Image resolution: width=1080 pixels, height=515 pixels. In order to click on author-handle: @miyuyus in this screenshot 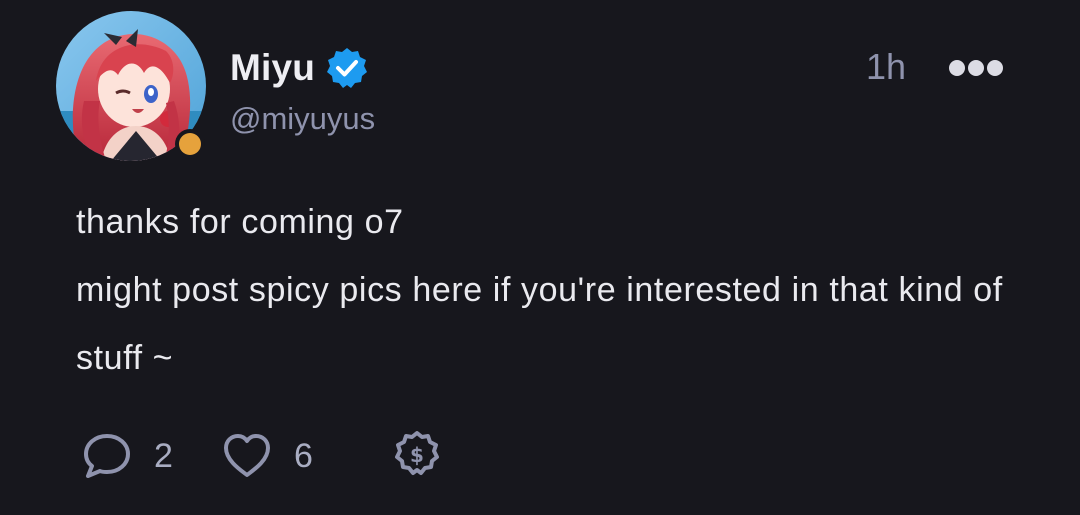, I will do `click(302, 119)`.